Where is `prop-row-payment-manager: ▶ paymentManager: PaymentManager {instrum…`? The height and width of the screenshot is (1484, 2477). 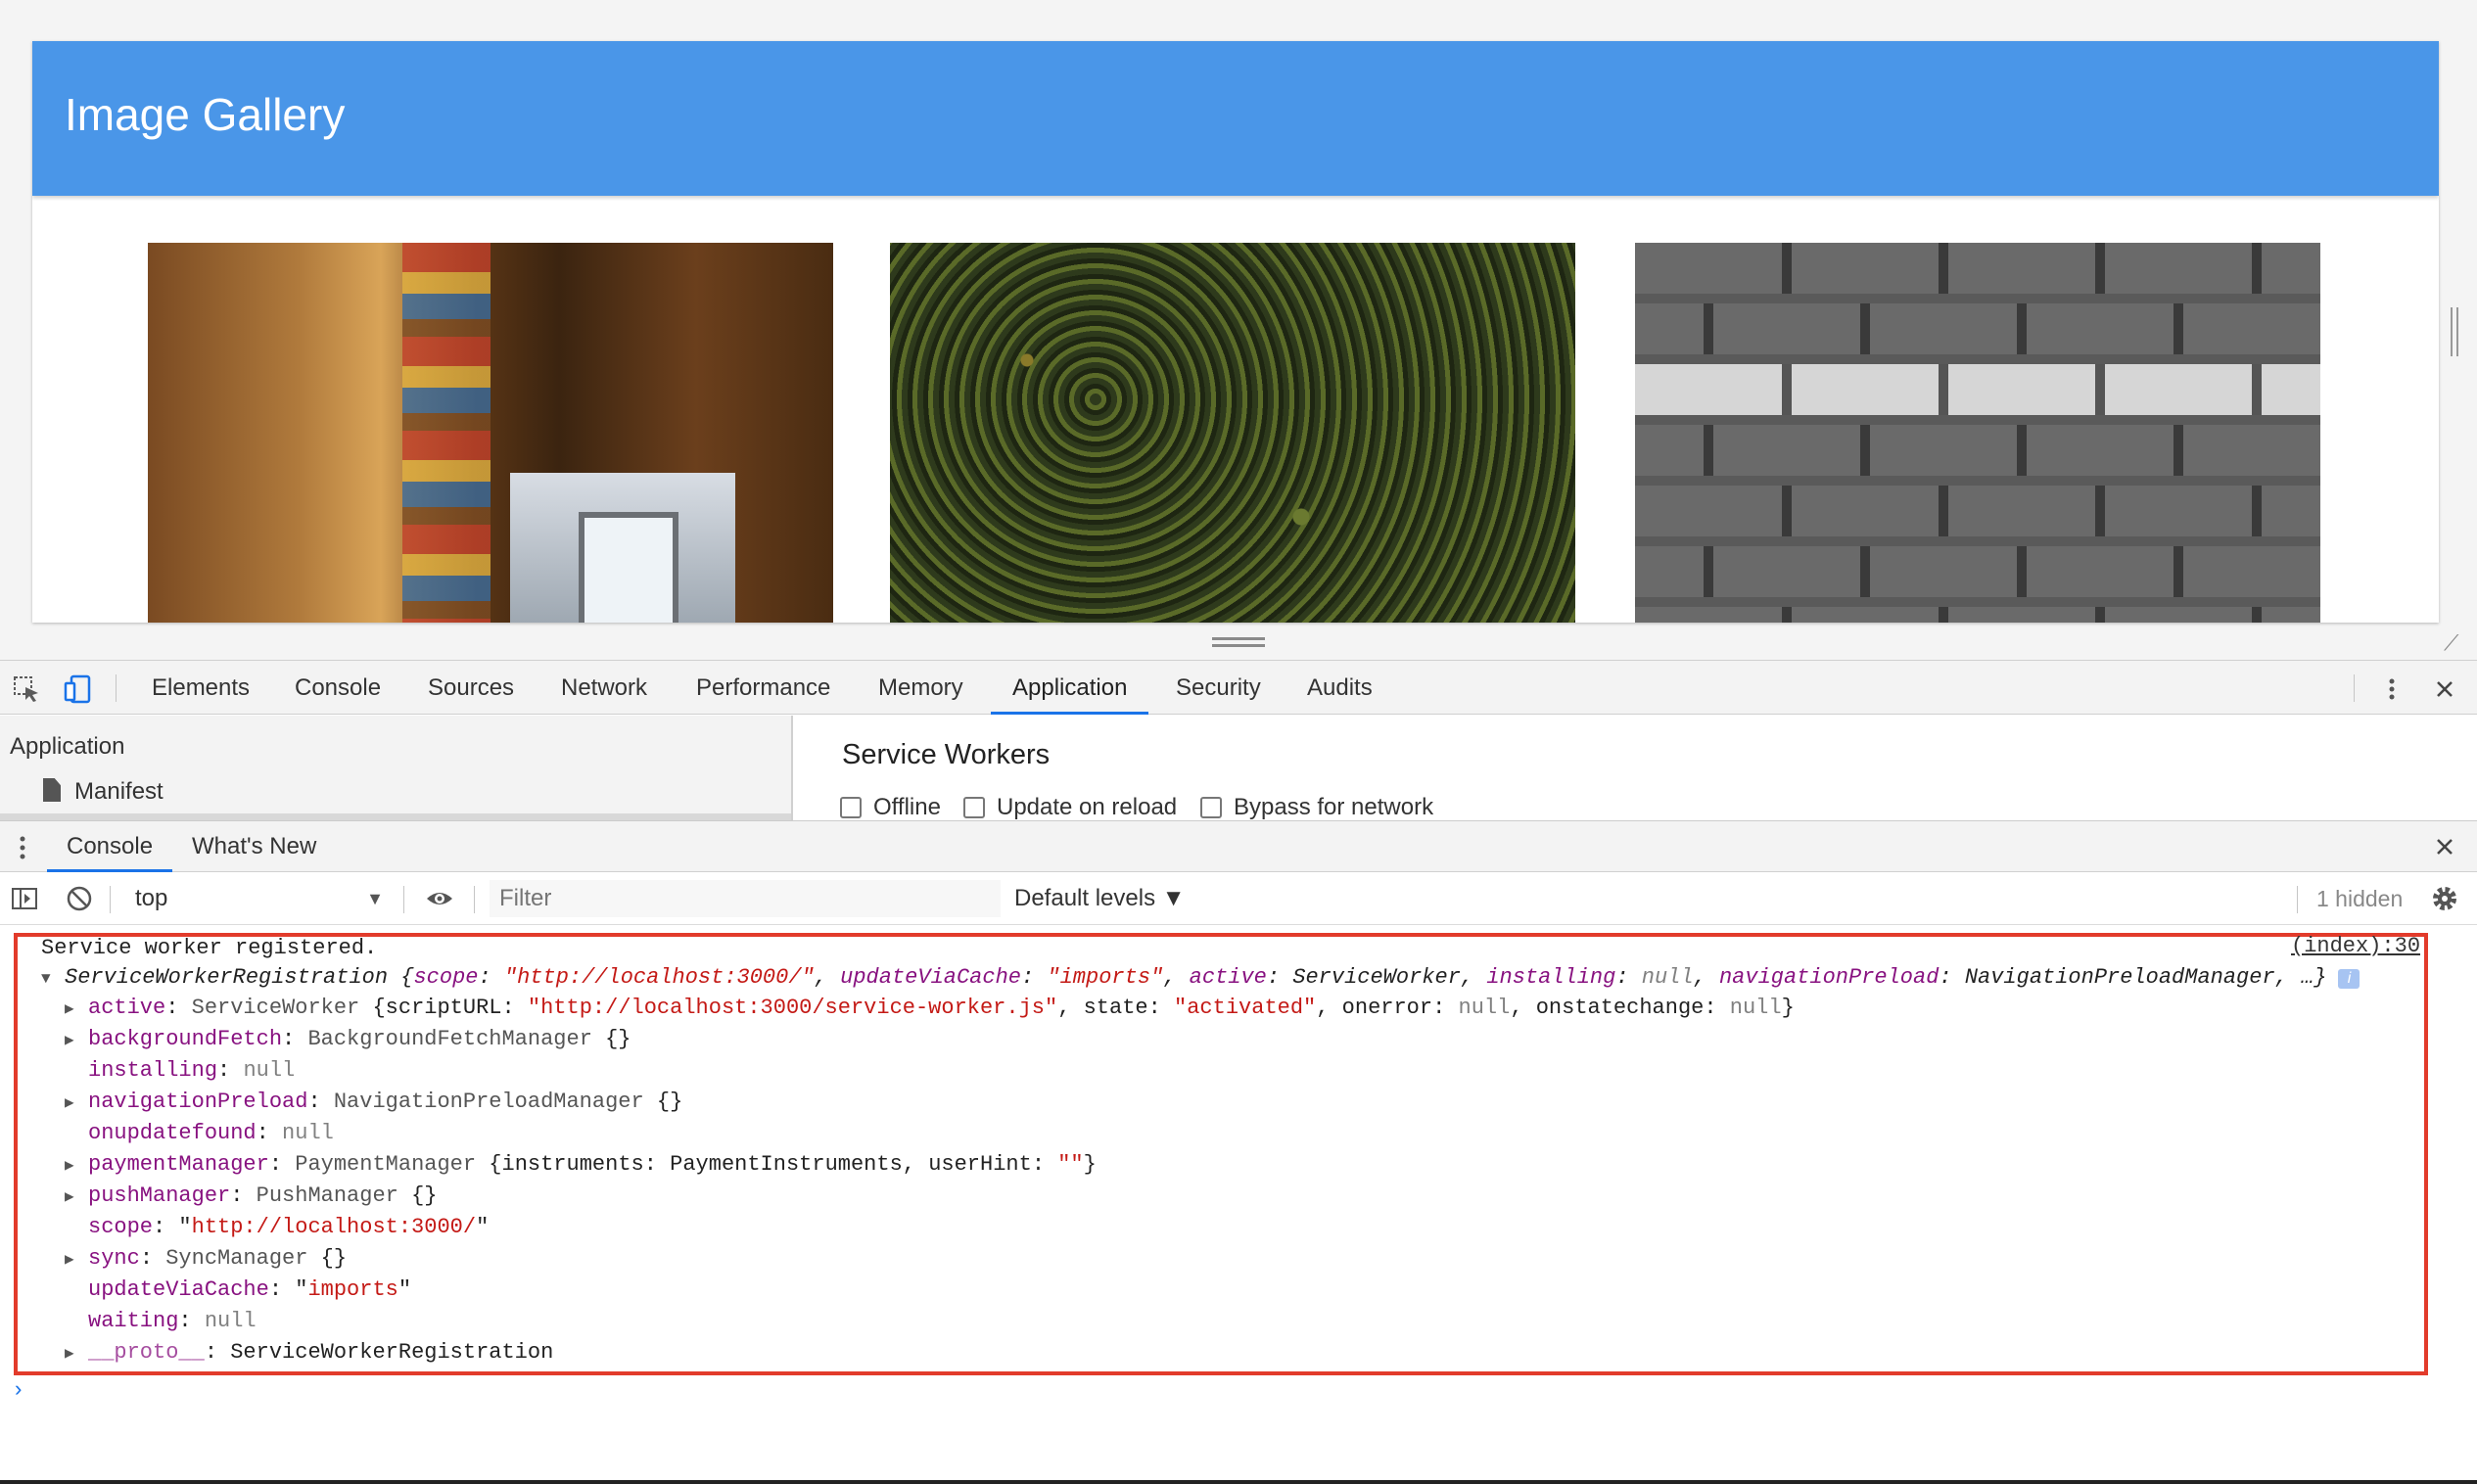 prop-row-payment-manager: ▶ paymentManager: PaymentManager {instrum… is located at coordinates (581, 1165).